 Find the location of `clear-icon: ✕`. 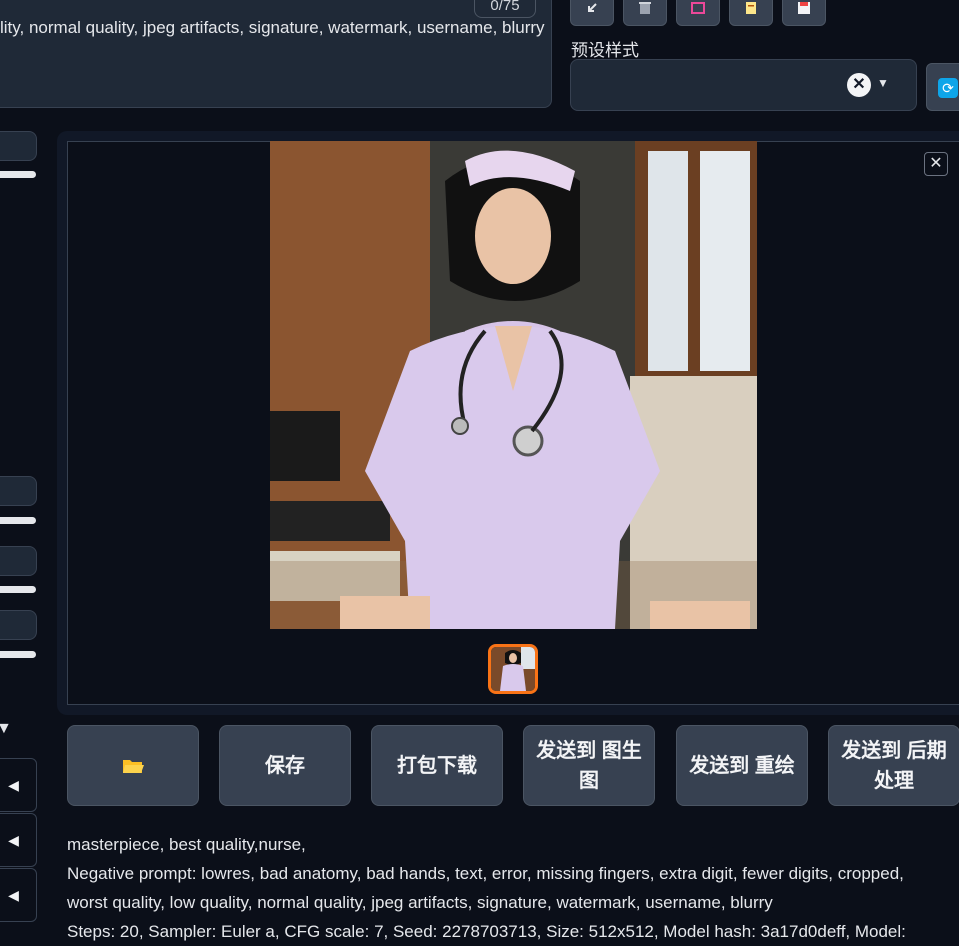

clear-icon: ✕ is located at coordinates (859, 85).